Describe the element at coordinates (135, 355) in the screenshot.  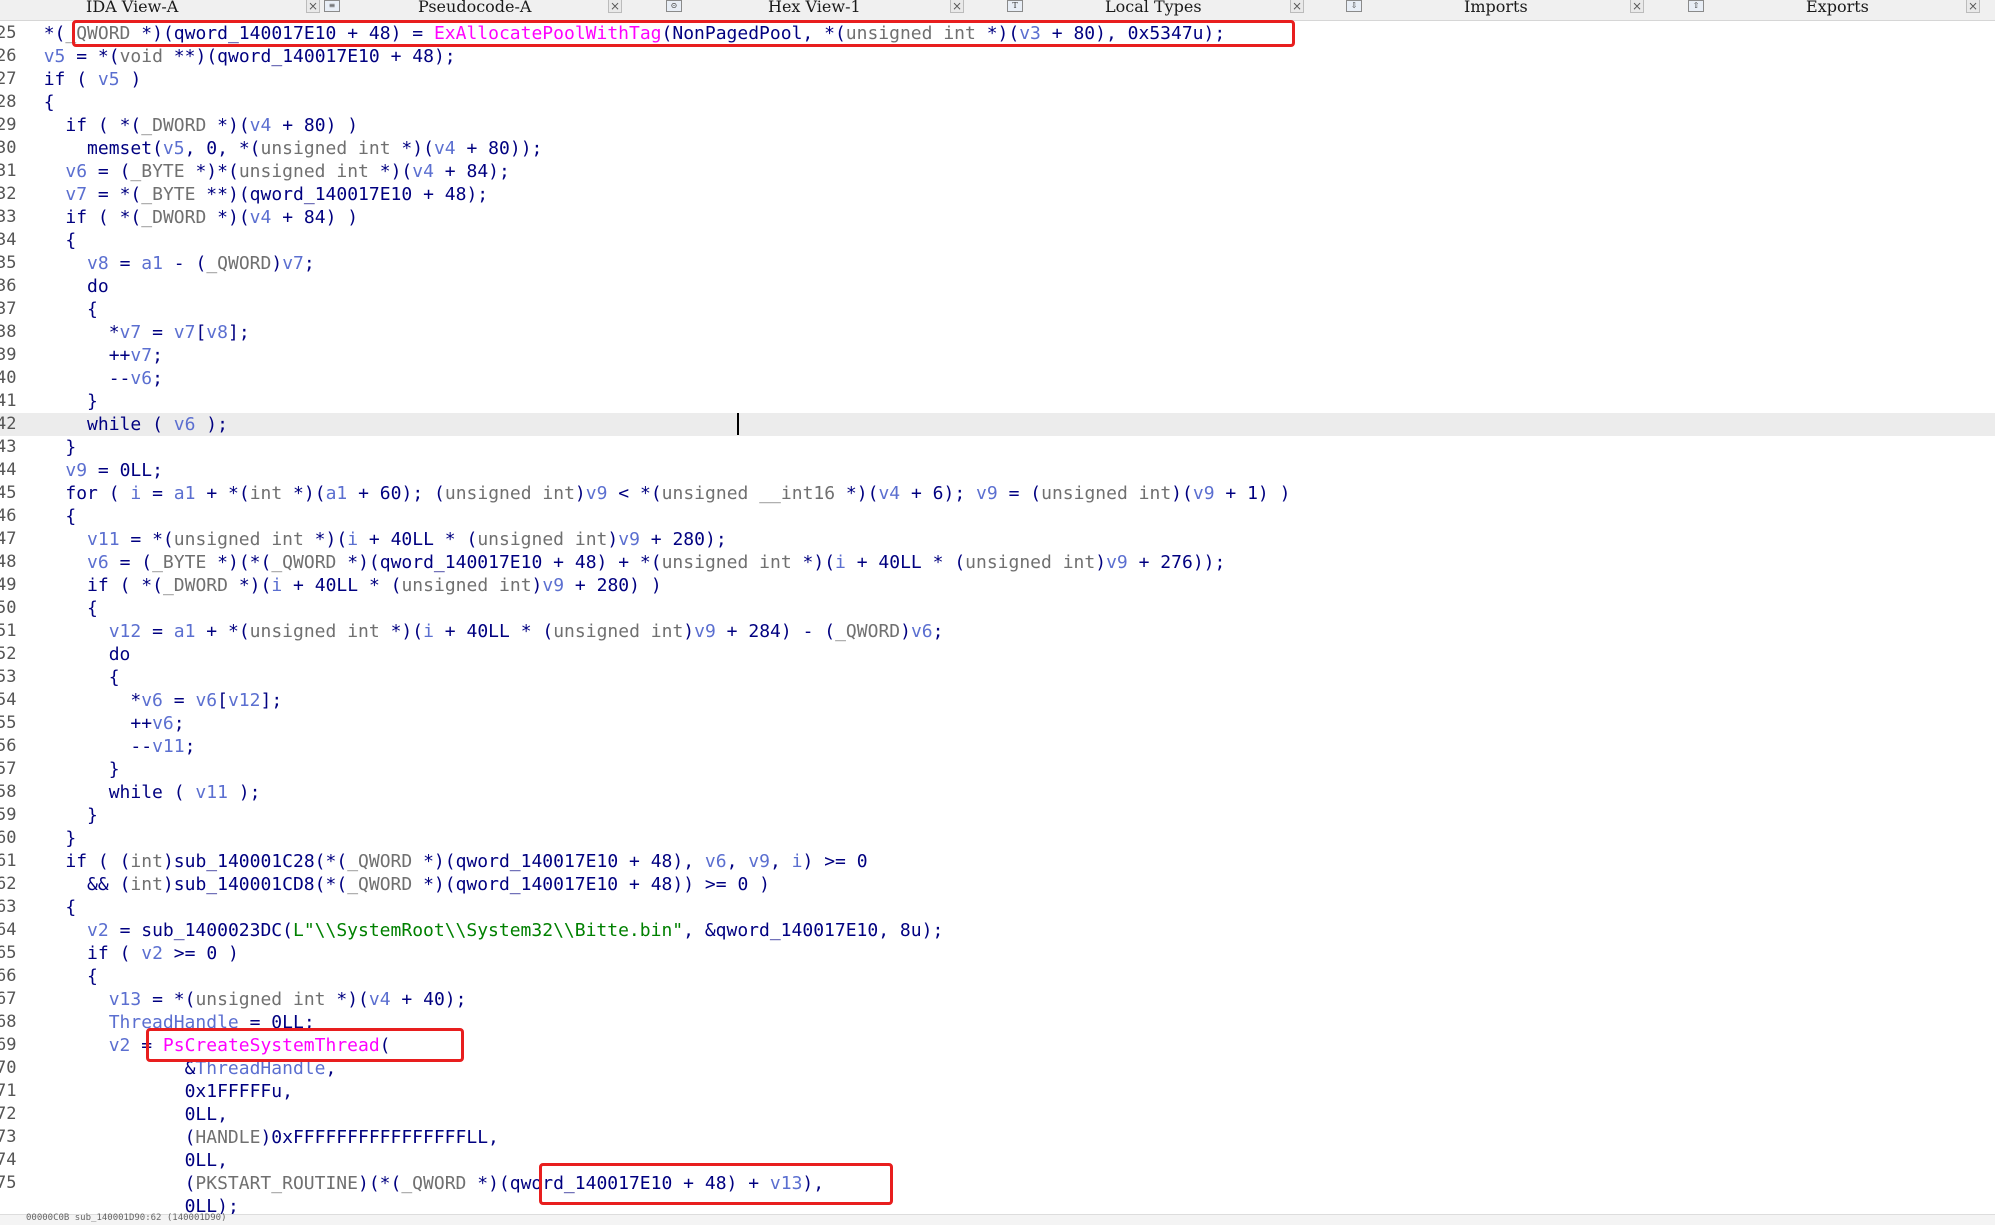
I see `code-text: ++v7;` at that location.